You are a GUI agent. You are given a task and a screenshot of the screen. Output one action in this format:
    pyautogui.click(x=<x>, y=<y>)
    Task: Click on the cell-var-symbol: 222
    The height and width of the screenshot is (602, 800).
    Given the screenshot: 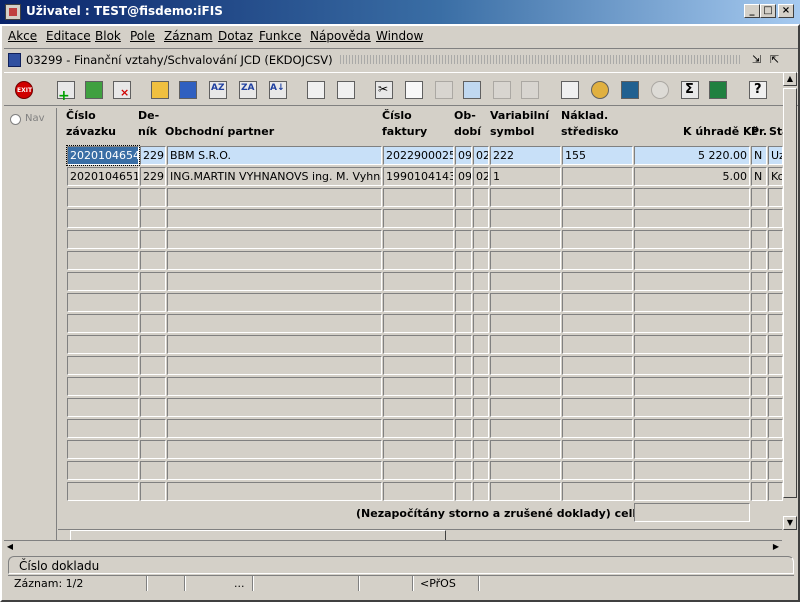 What is the action you would take?
    pyautogui.click(x=525, y=155)
    